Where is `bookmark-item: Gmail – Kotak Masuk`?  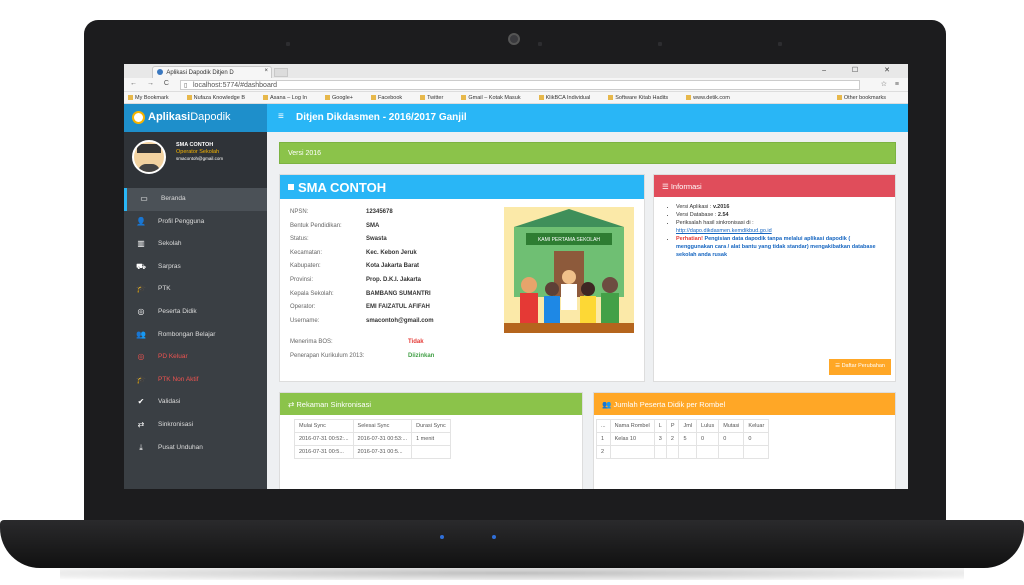 bookmark-item: Gmail – Kotak Masuk is located at coordinates (495, 98).